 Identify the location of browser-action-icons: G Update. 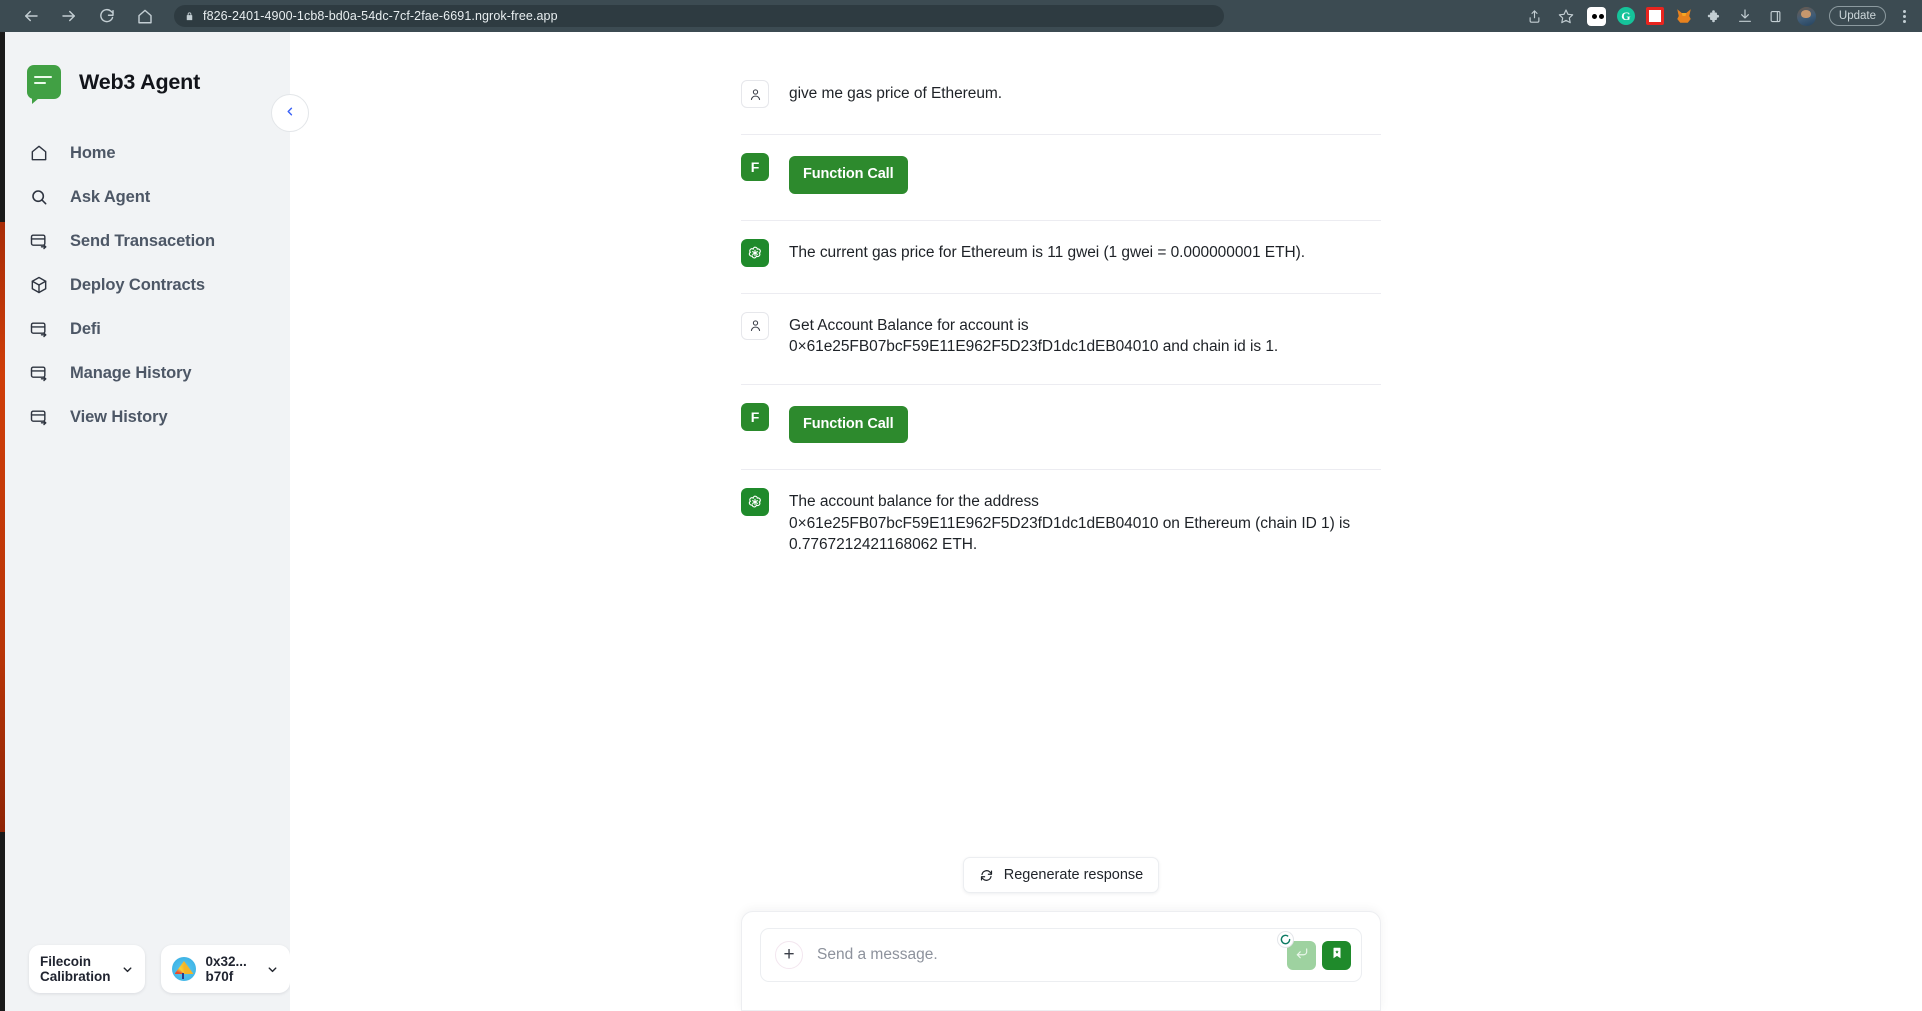
(1718, 16).